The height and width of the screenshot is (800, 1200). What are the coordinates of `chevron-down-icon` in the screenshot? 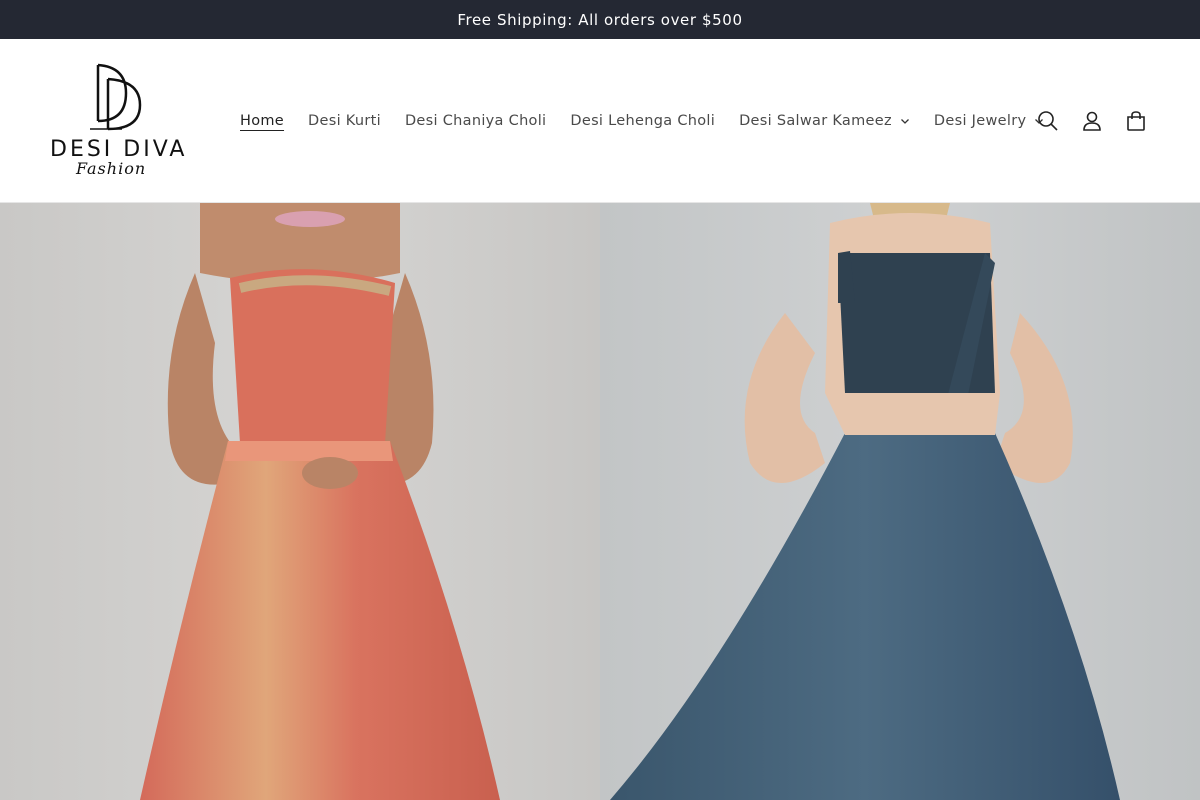 It's located at (904, 121).